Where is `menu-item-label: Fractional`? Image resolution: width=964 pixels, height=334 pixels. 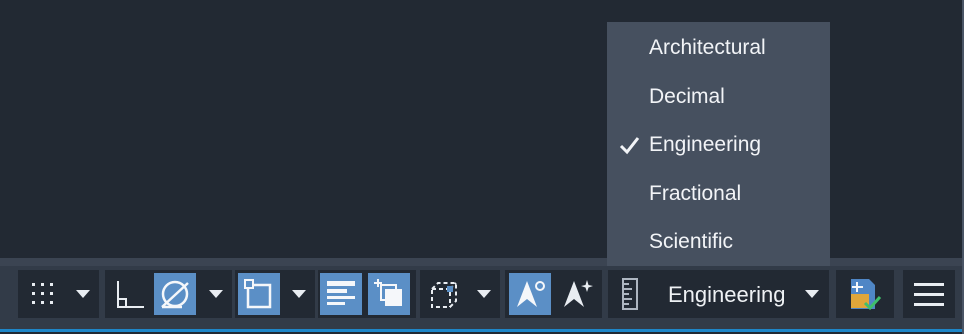 menu-item-label: Fractional is located at coordinates (695, 193).